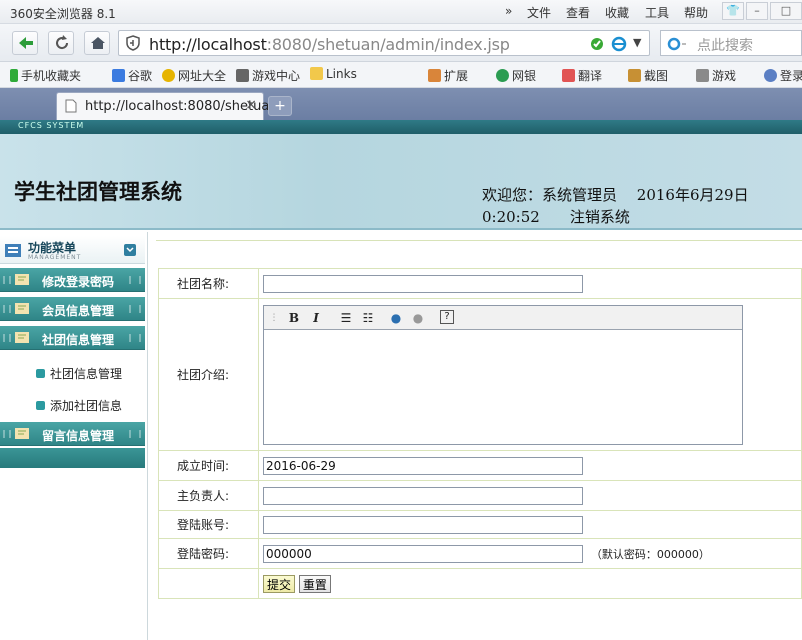 The width and height of the screenshot is (802, 640). I want to click on italic-icon: I, so click(316, 318).